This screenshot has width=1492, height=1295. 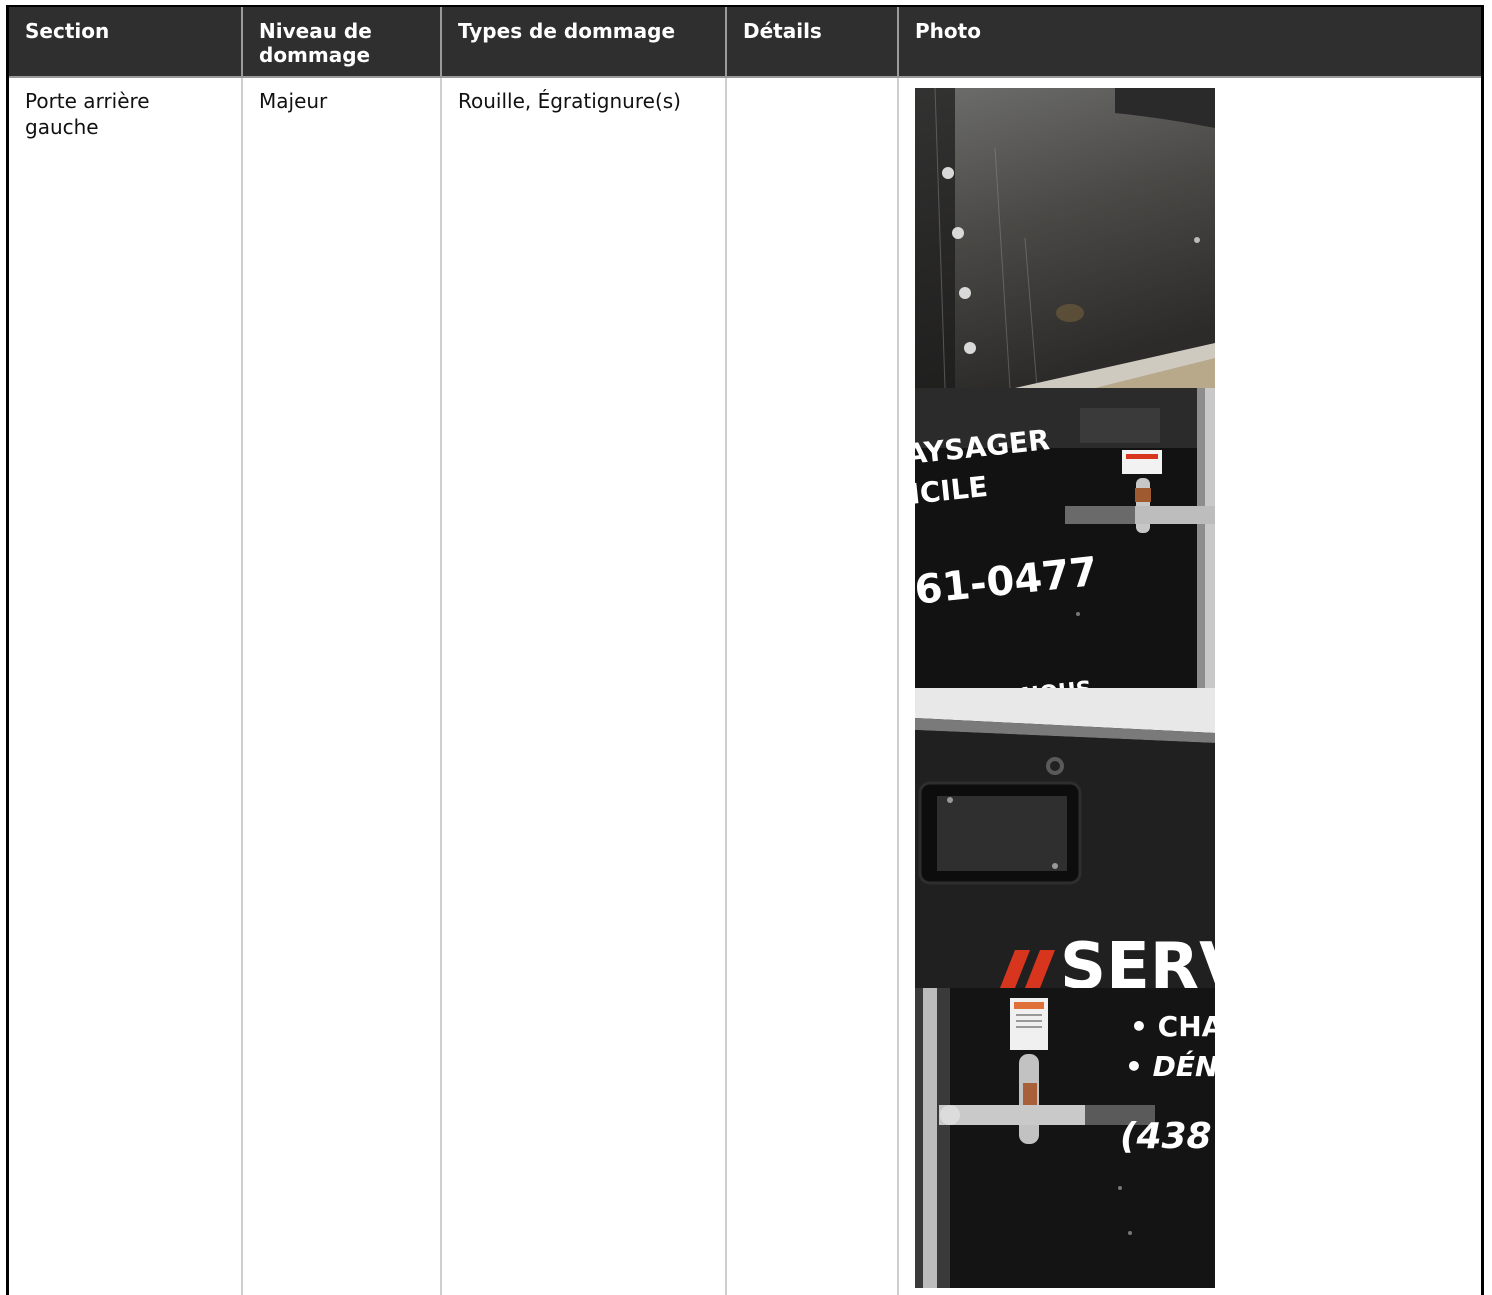 What do you see at coordinates (1189, 42) in the screenshot?
I see `header-photo: Photo` at bounding box center [1189, 42].